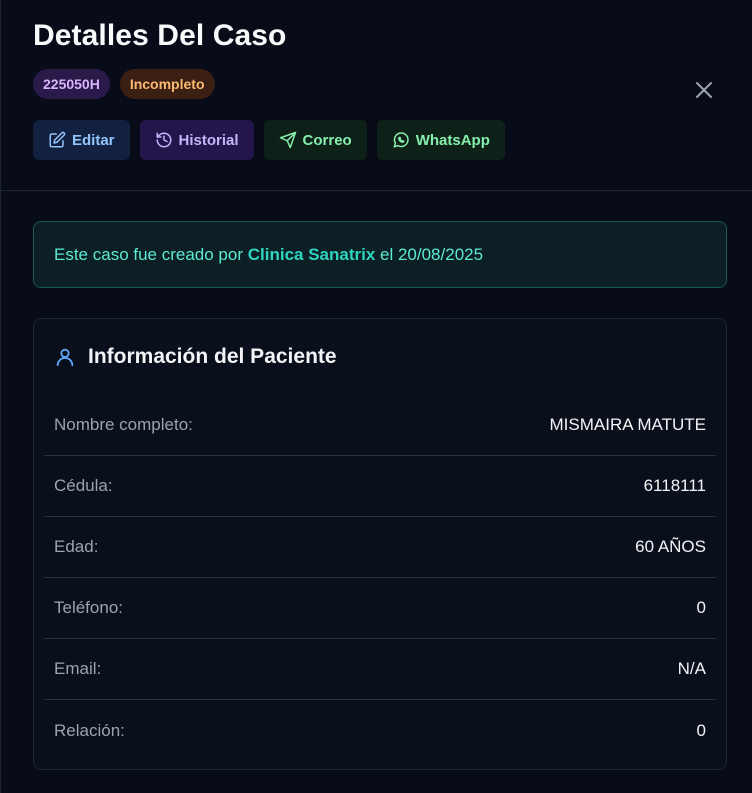  What do you see at coordinates (380, 486) in the screenshot?
I see `info-row-id: Cédula: 6118111` at bounding box center [380, 486].